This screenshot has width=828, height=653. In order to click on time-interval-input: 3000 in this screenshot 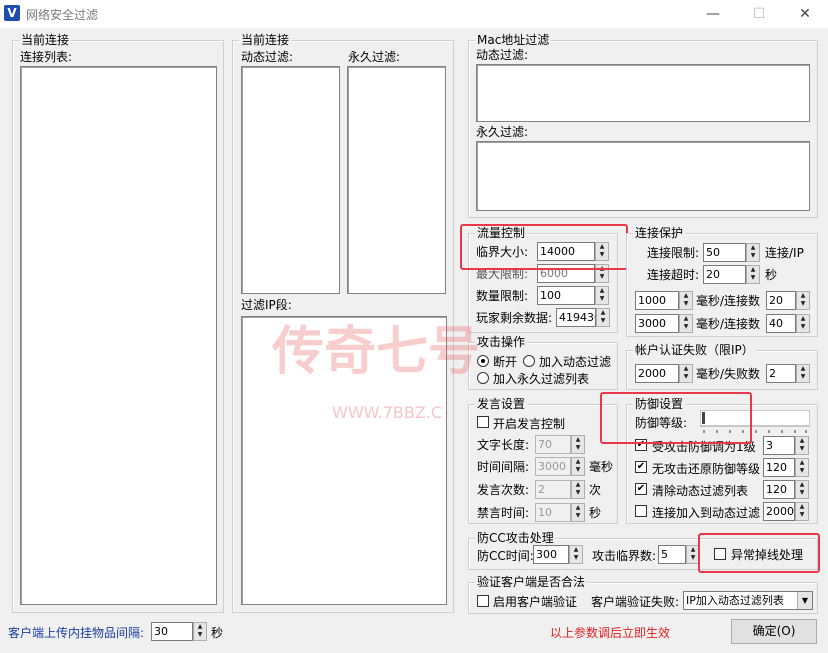, I will do `click(553, 466)`.